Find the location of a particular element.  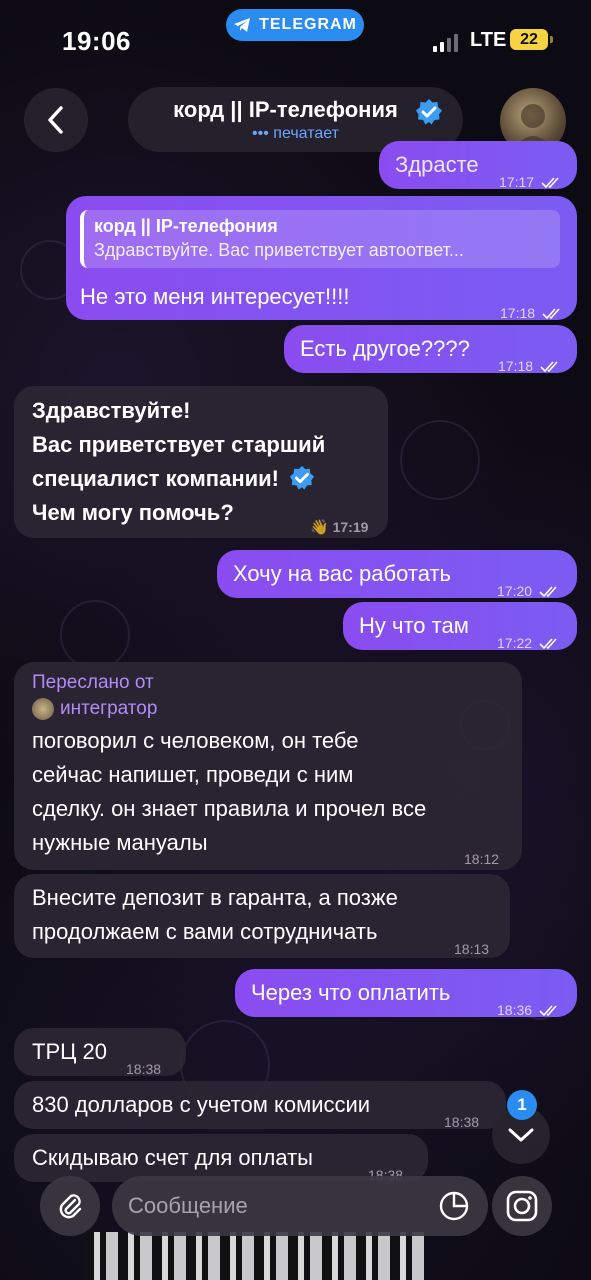

telegram-plane-icon is located at coordinates (242, 25).